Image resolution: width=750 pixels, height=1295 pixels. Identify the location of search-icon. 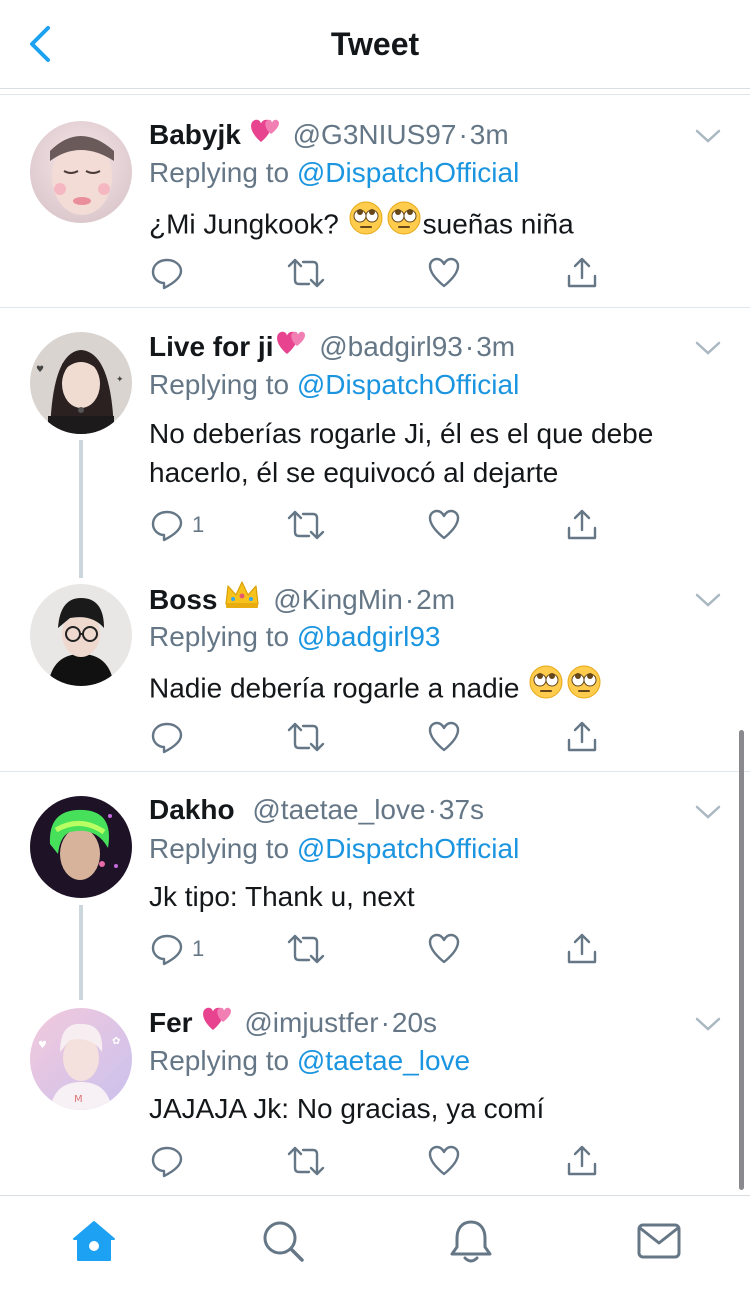
(283, 1241).